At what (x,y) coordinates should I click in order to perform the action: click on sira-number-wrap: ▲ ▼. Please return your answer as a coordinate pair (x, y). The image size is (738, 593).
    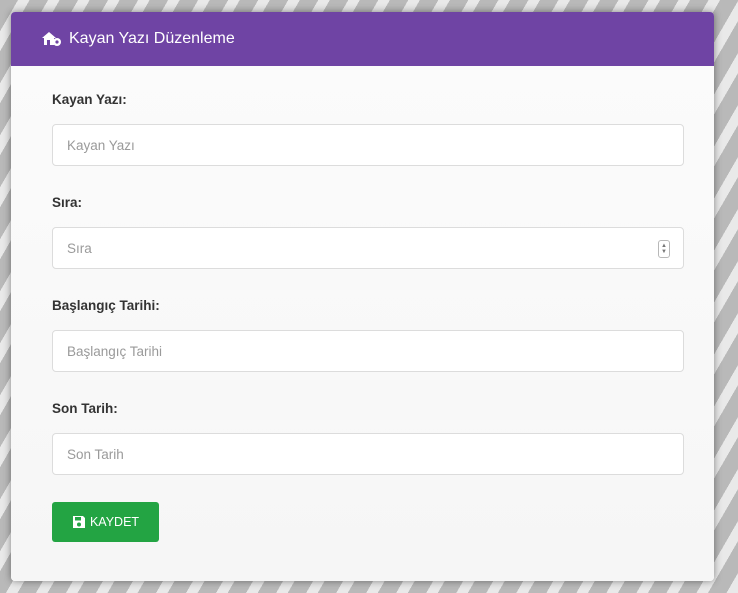
    Looking at the image, I should click on (368, 248).